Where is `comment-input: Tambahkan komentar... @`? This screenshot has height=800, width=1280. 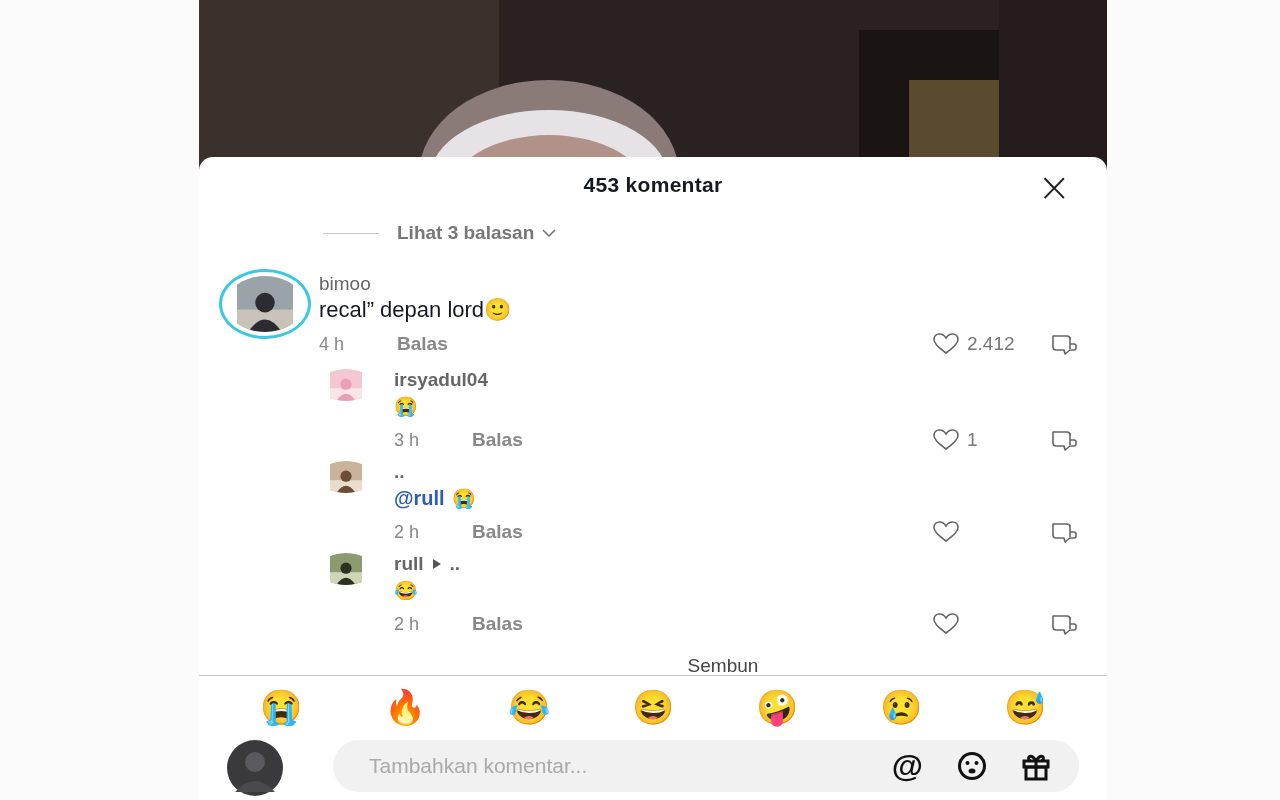
comment-input: Tambahkan komentar... @ is located at coordinates (706, 766).